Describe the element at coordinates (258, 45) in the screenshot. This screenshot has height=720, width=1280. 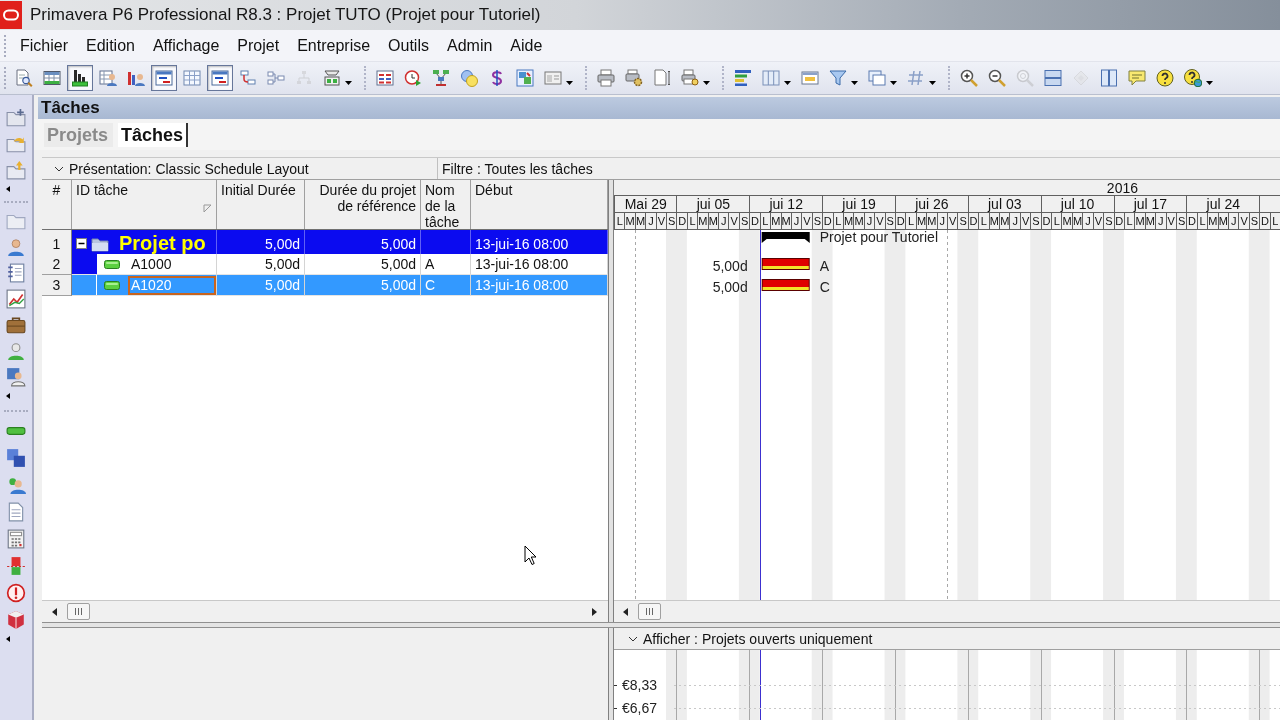
I see `menu-item: Projet` at that location.